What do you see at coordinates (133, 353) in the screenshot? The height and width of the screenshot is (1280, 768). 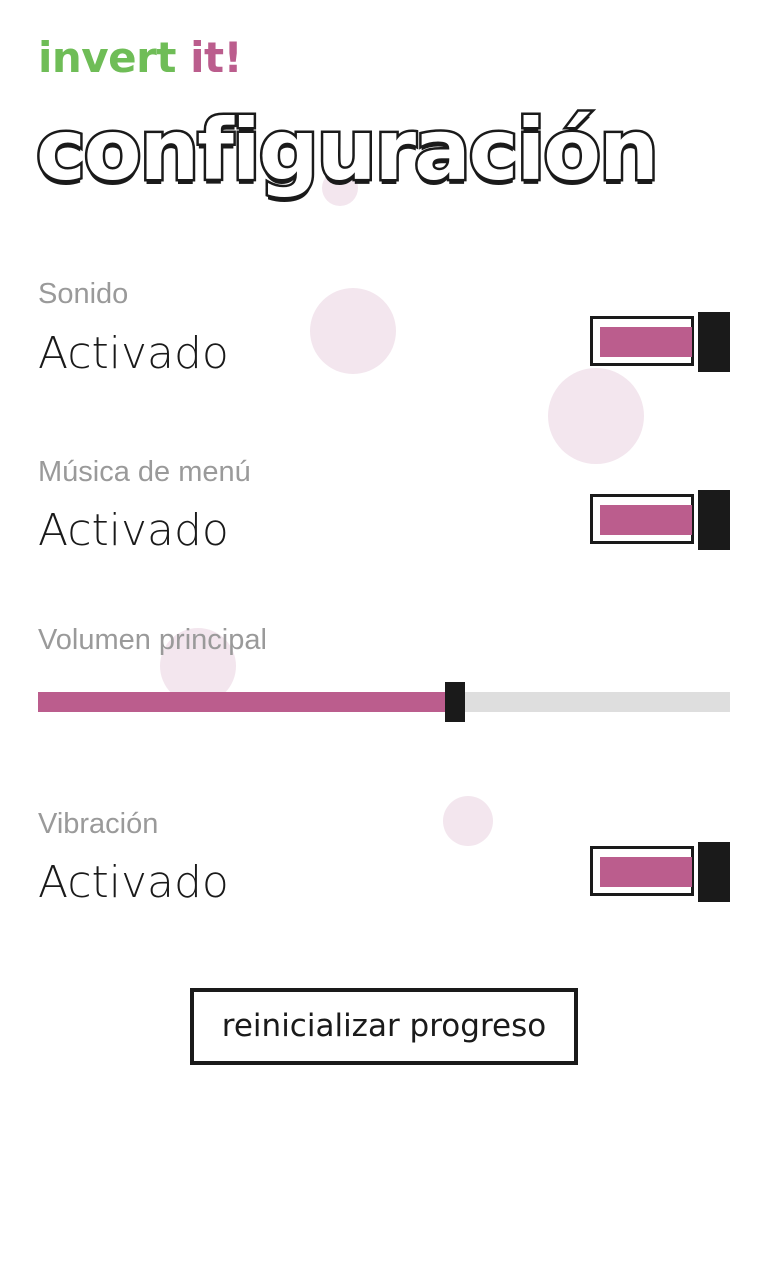 I see `sound-value: Activado` at bounding box center [133, 353].